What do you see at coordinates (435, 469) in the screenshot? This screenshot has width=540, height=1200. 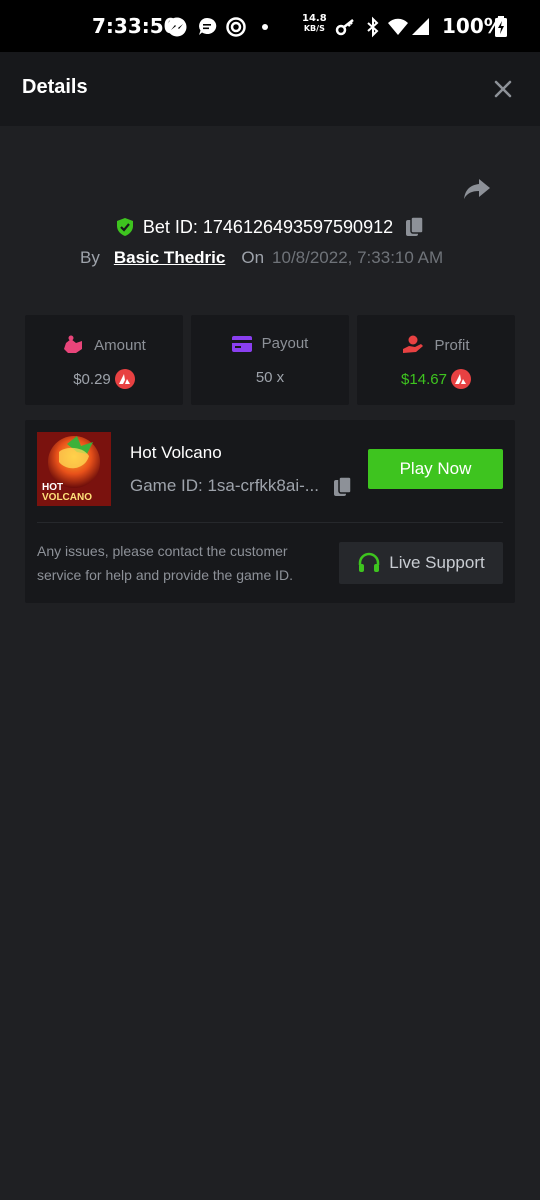 I see `play-now-button: Play Now` at bounding box center [435, 469].